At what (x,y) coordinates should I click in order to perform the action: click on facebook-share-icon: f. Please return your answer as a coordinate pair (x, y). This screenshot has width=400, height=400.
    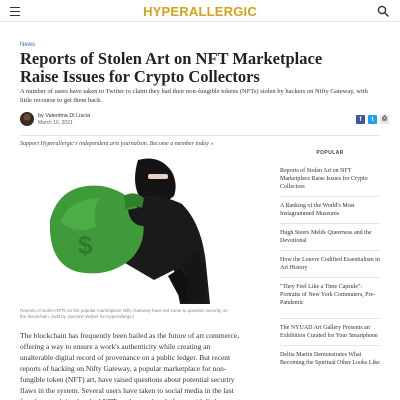
    Looking at the image, I should click on (360, 119).